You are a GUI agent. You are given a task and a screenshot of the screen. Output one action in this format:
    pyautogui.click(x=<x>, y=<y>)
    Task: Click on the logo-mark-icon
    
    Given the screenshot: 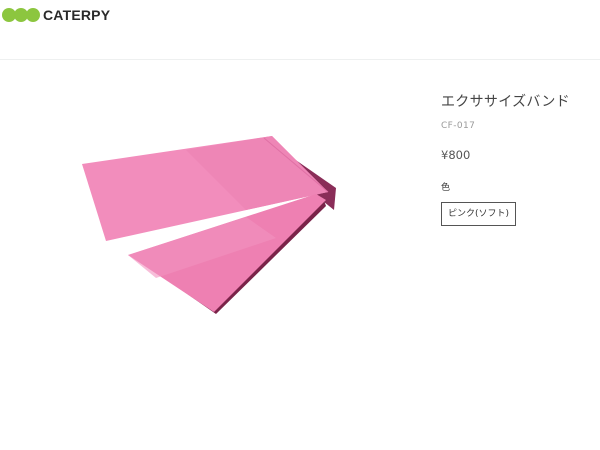 What is the action you would take?
    pyautogui.click(x=21, y=15)
    